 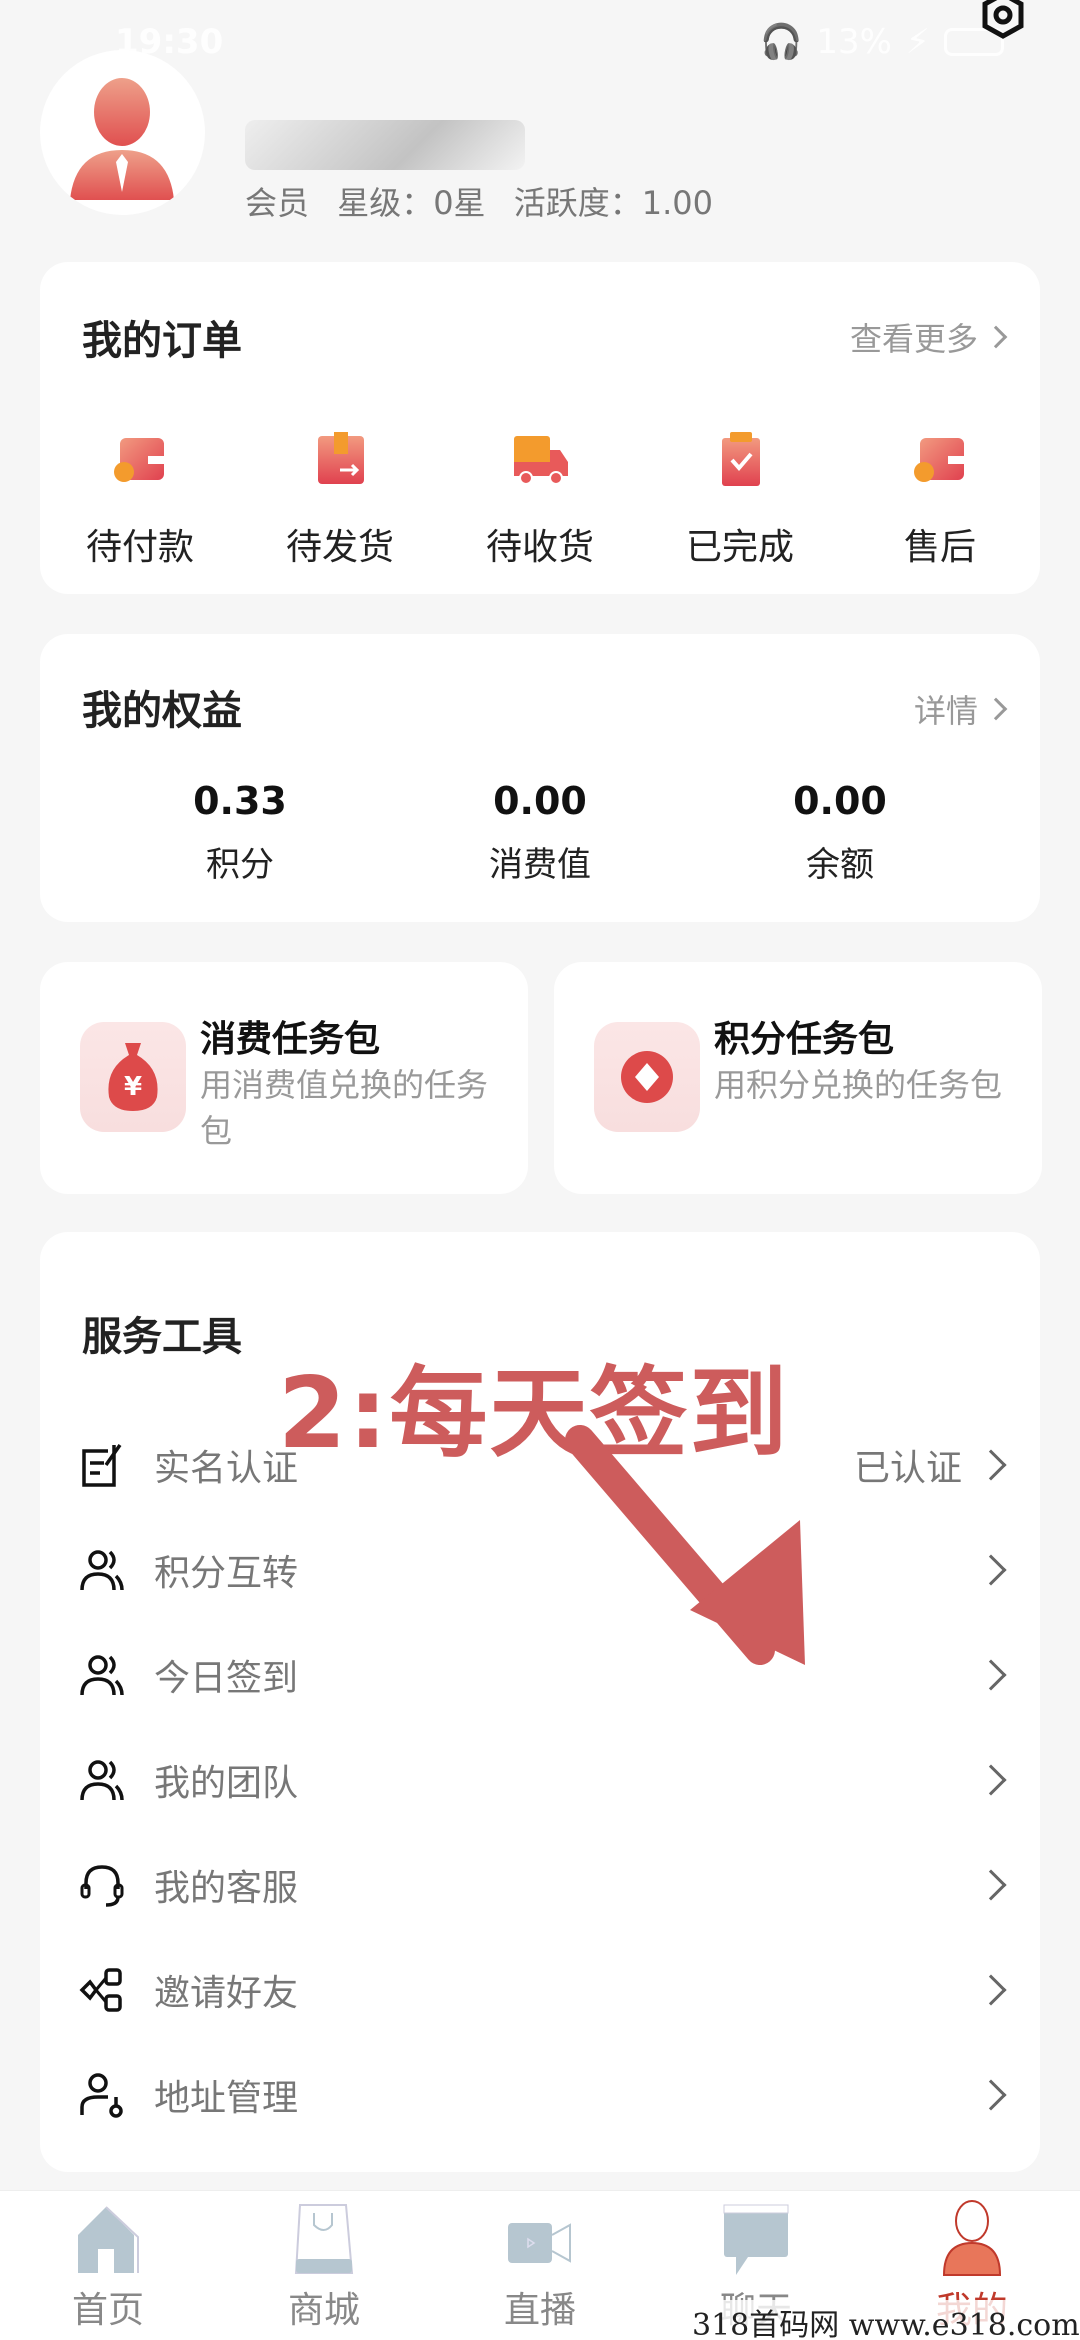 What do you see at coordinates (913, 339) in the screenshot?
I see `orders-more-label: 查看更多` at bounding box center [913, 339].